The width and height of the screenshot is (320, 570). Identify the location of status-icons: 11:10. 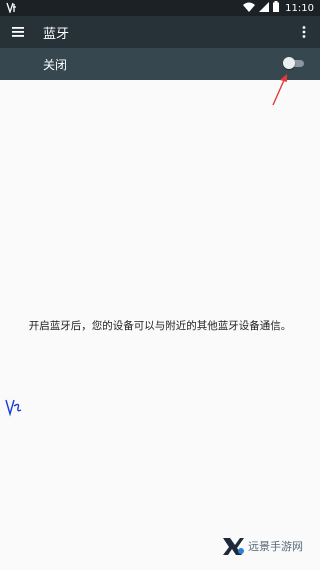
(278, 8).